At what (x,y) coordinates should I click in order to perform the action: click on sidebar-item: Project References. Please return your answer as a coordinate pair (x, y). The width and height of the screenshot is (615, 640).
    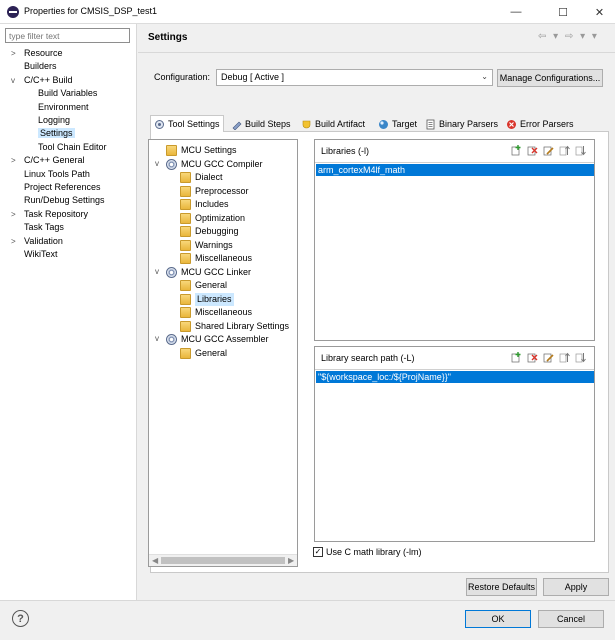
    Looking at the image, I should click on (62, 187).